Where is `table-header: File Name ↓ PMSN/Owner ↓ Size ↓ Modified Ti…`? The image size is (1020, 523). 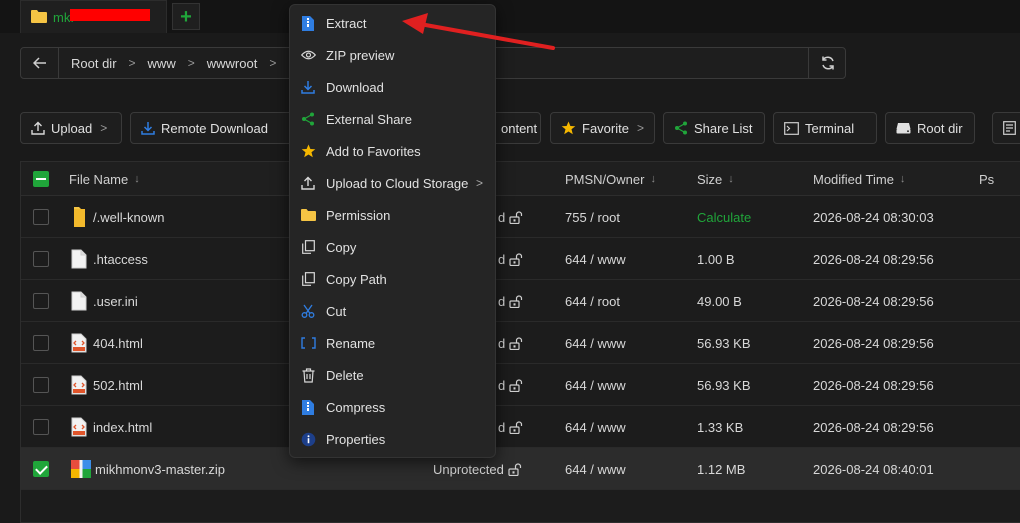 table-header: File Name ↓ PMSN/Owner ↓ Size ↓ Modified Ti… is located at coordinates (520, 179).